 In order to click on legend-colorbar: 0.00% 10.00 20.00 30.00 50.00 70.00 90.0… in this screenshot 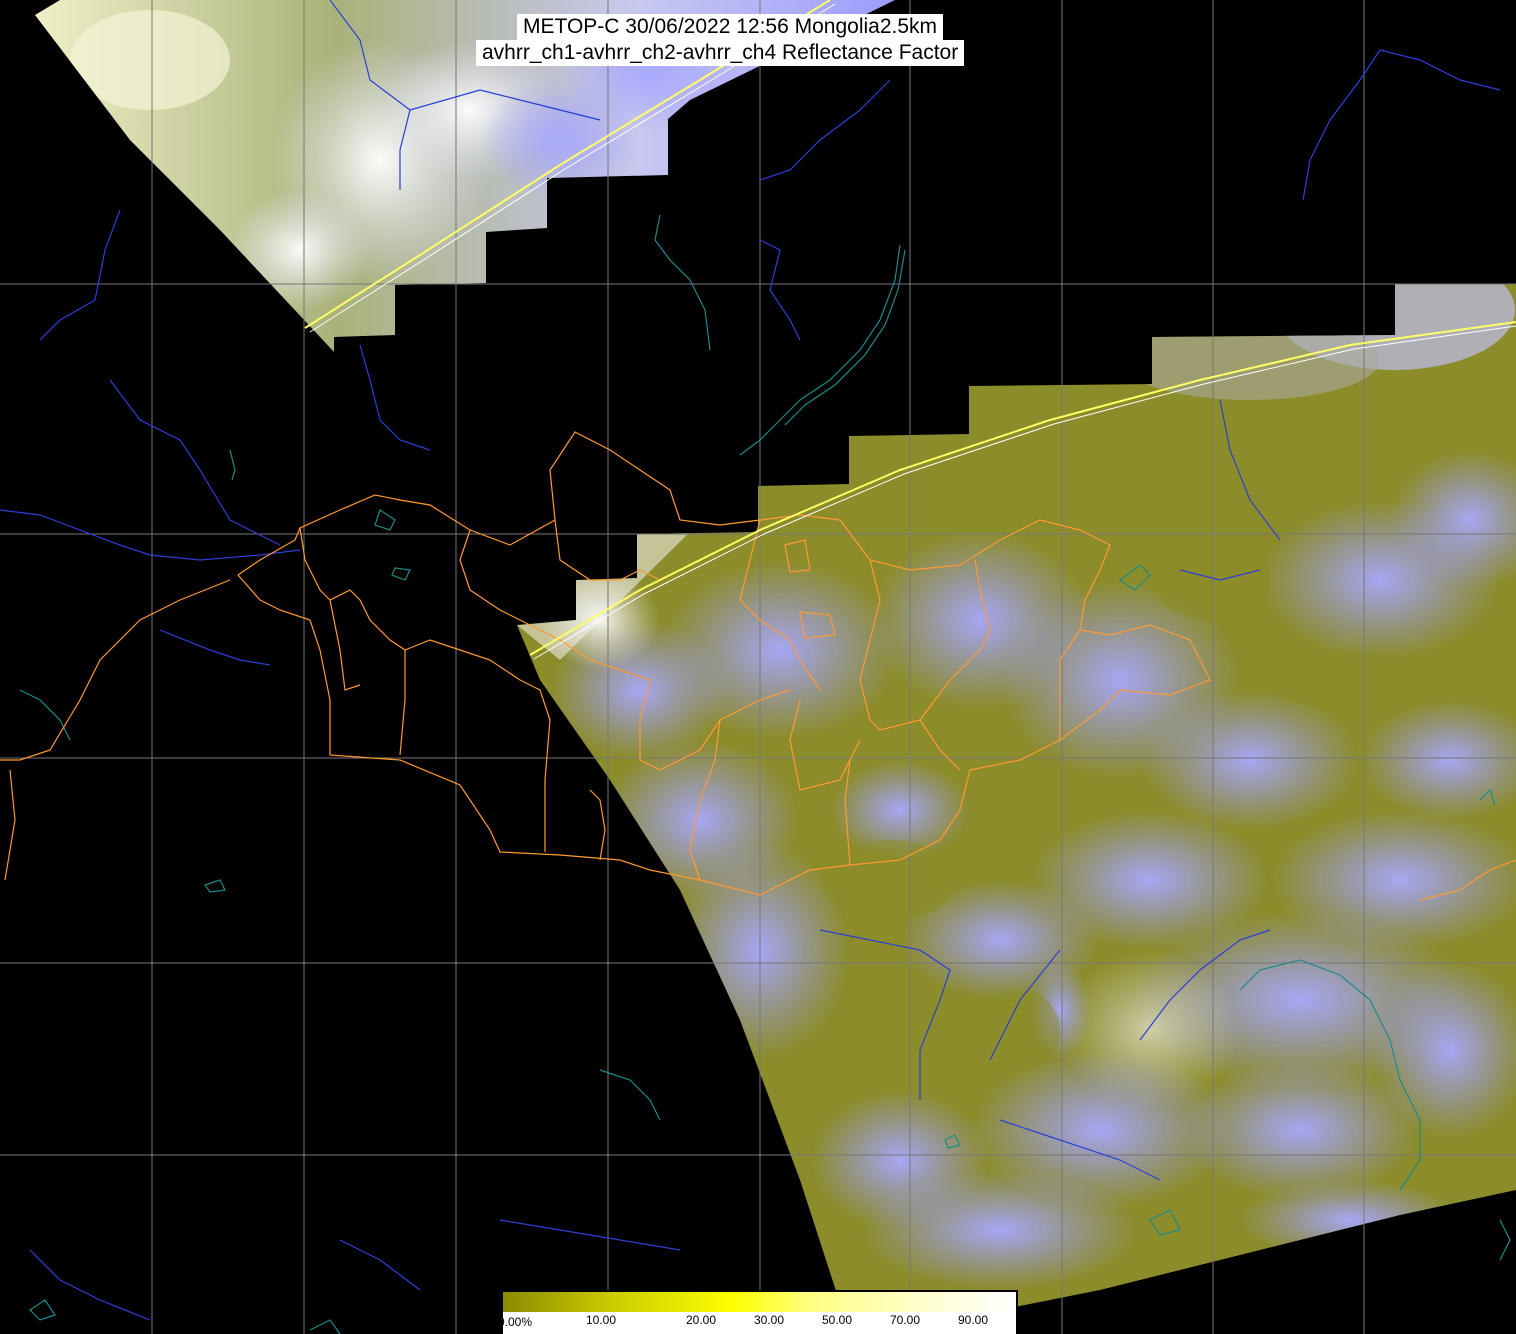, I will do `click(758, 1312)`.